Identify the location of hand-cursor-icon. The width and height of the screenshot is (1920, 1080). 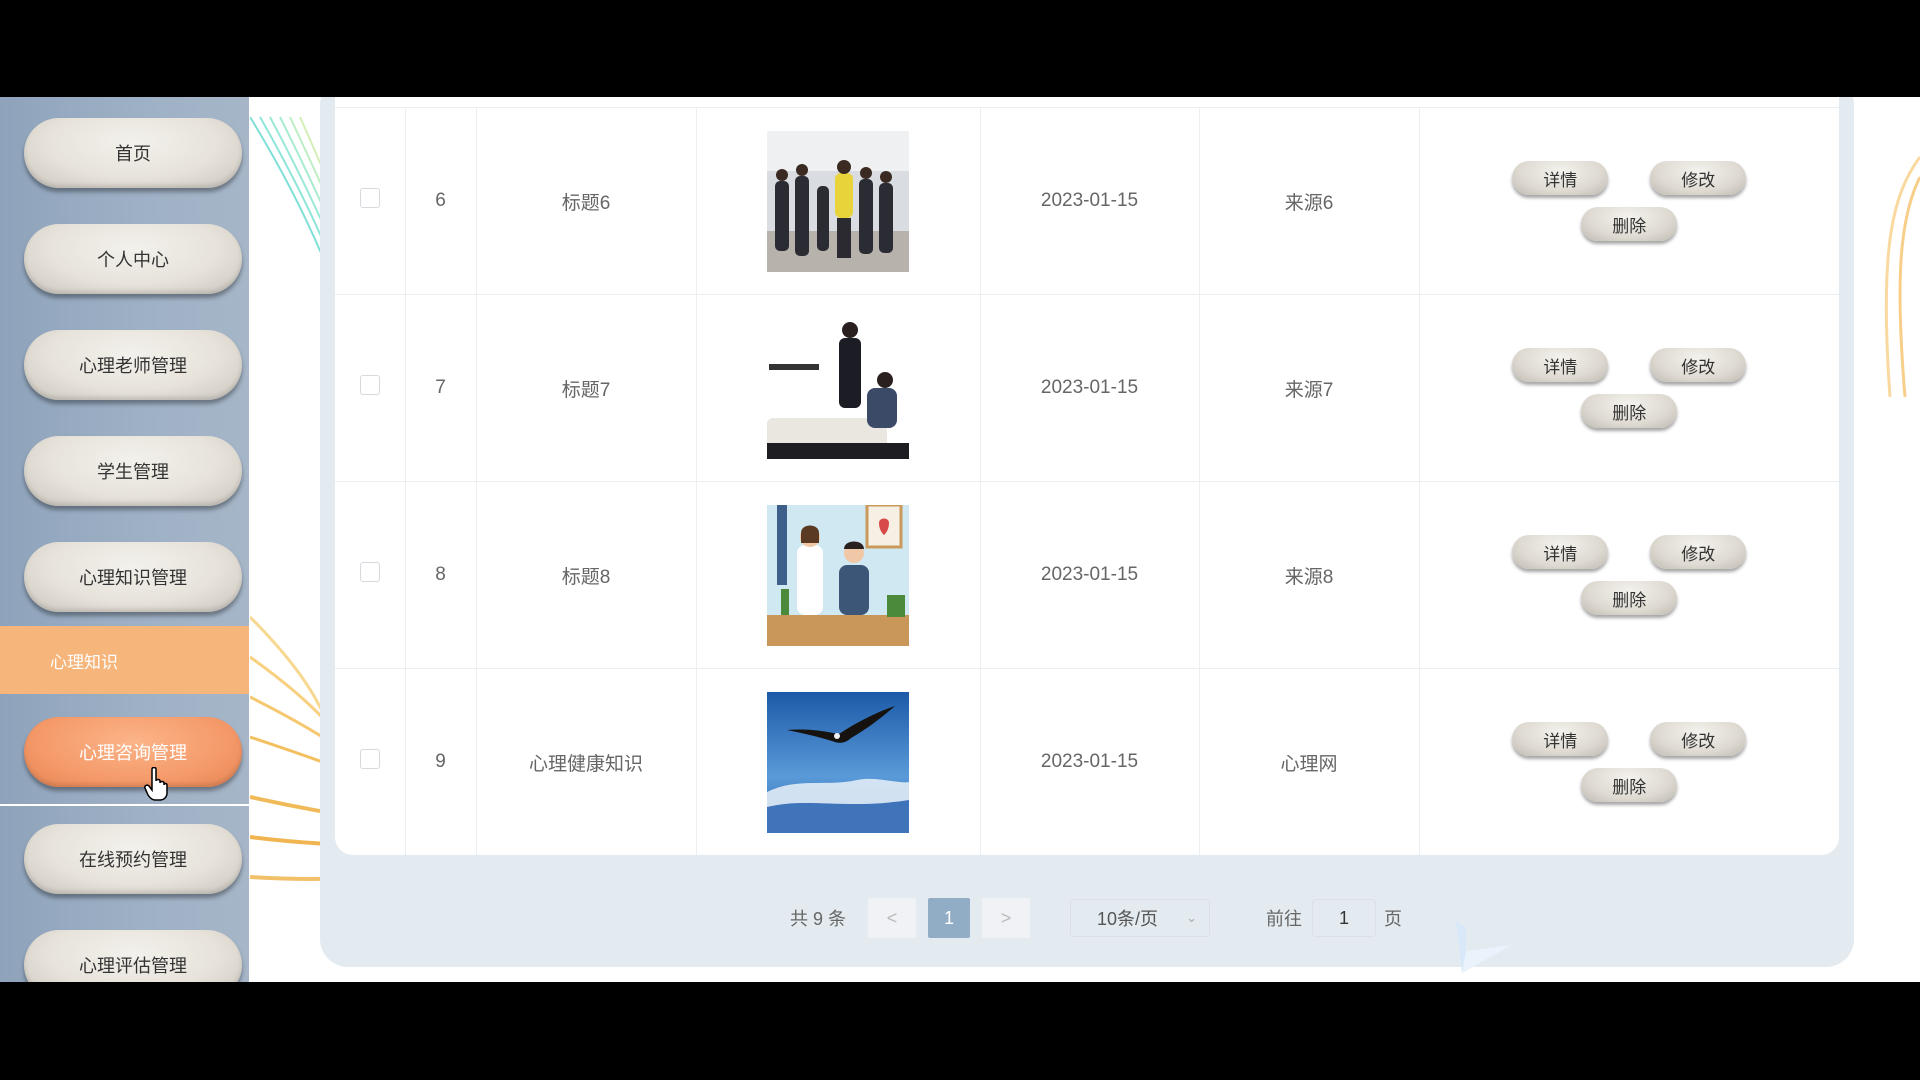
(156, 784).